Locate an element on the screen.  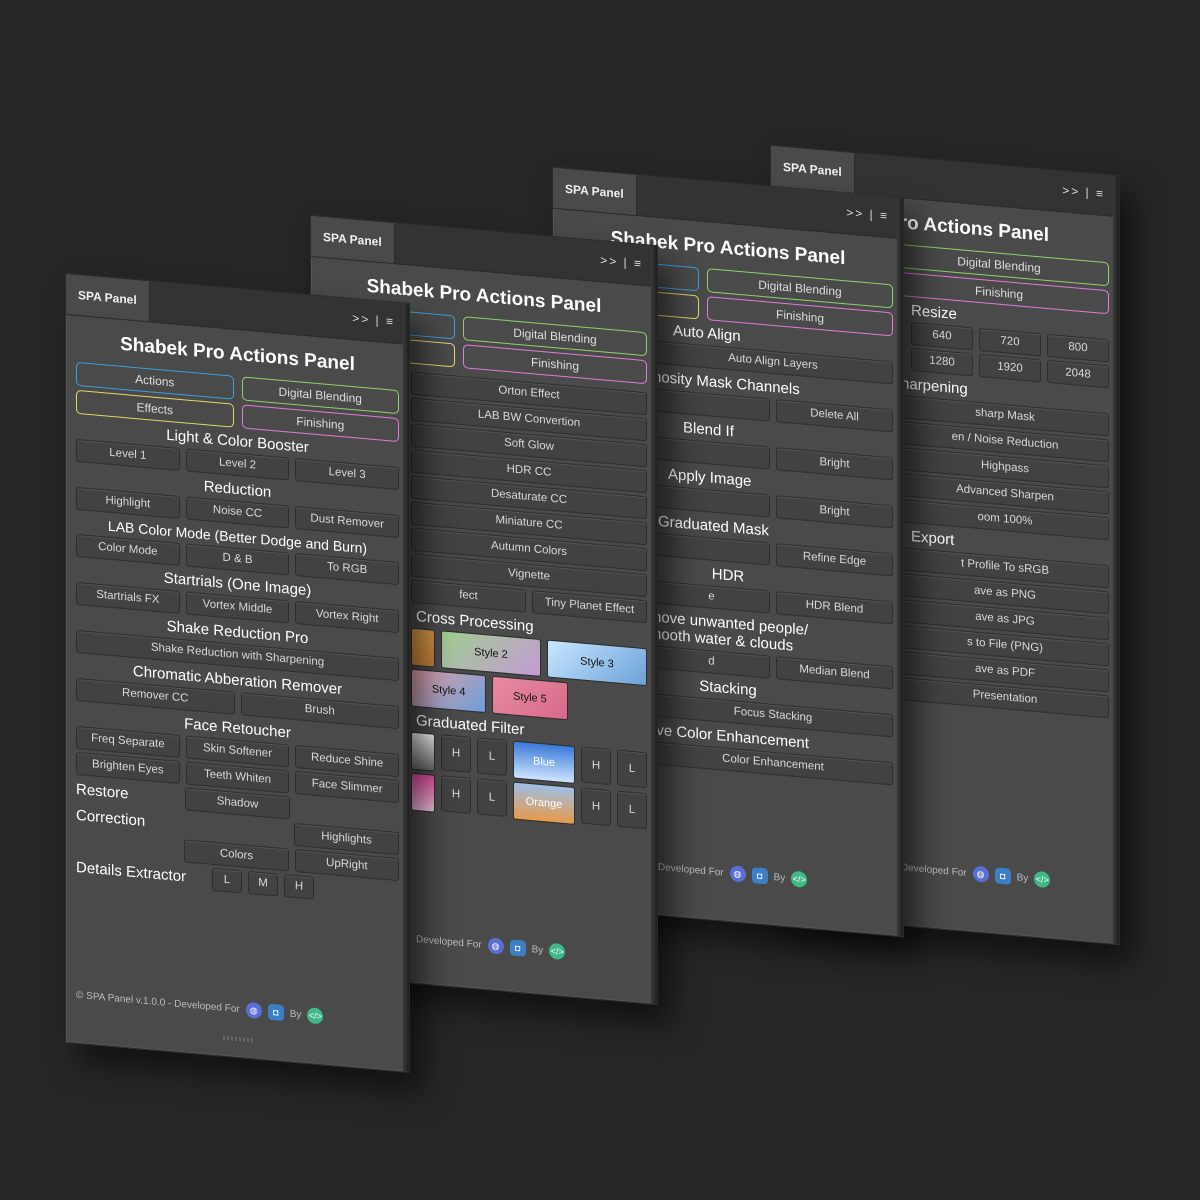
level-2-button: Level 2 is located at coordinates (237, 464).